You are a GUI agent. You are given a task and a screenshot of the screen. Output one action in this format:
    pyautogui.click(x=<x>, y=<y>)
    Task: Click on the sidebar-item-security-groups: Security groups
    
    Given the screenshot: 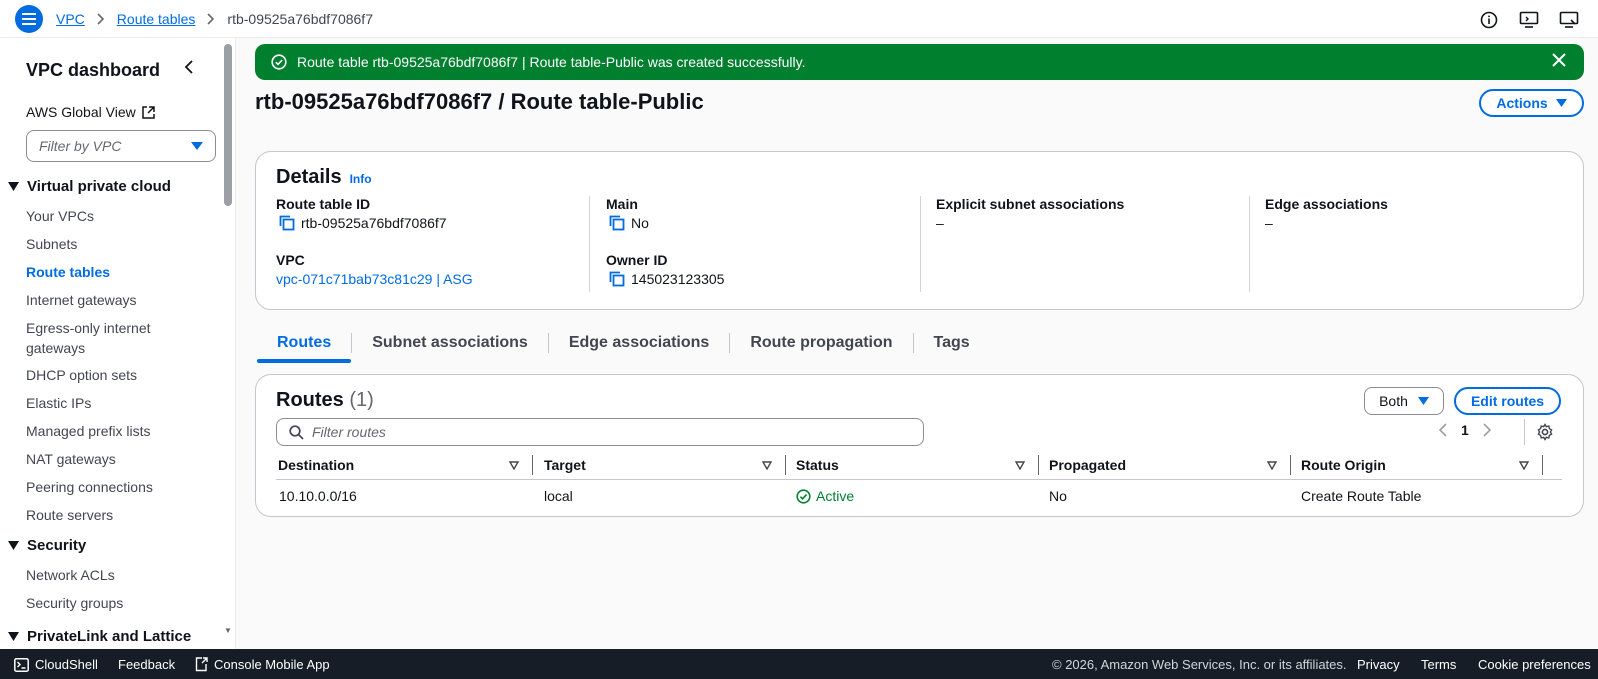 What is the action you would take?
    pyautogui.click(x=106, y=603)
    